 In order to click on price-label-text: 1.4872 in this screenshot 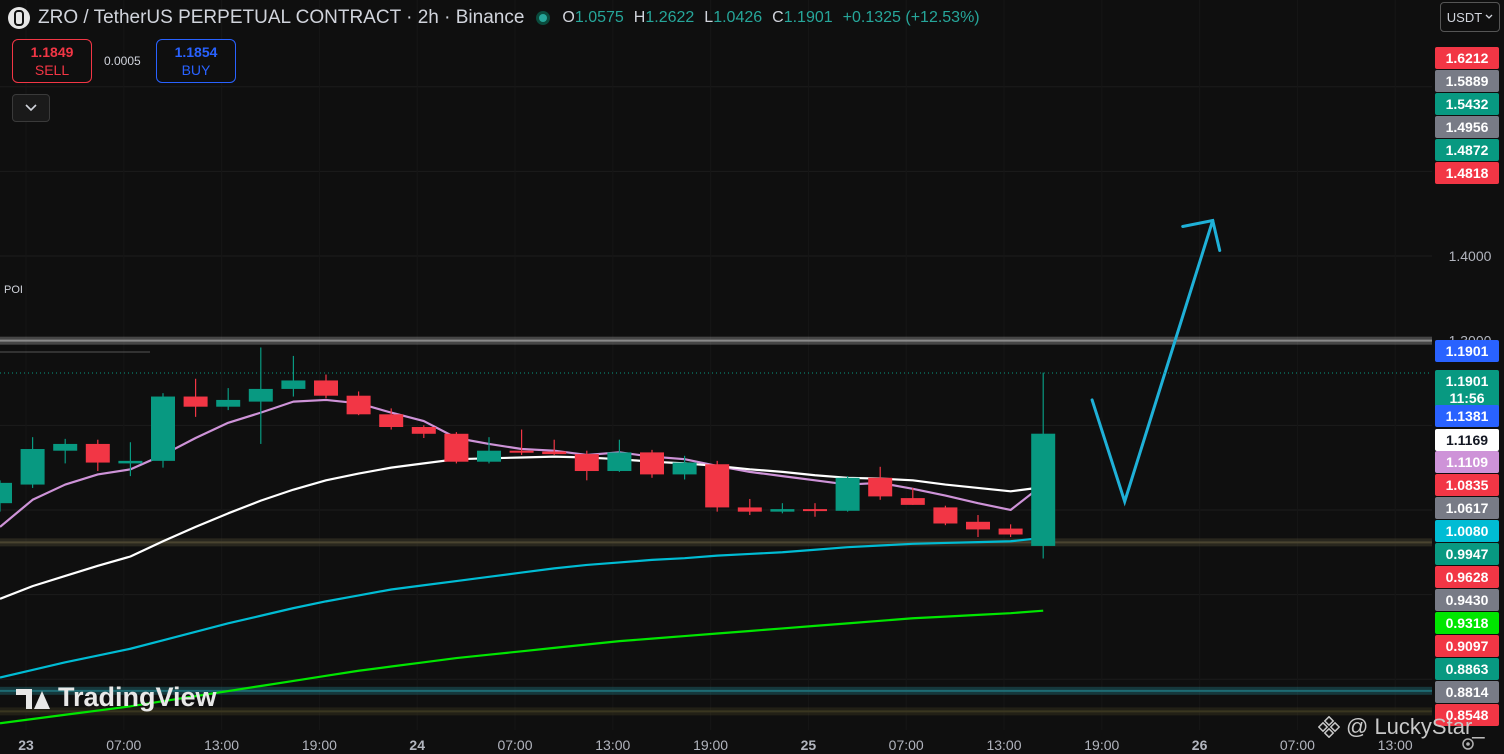, I will do `click(1467, 150)`.